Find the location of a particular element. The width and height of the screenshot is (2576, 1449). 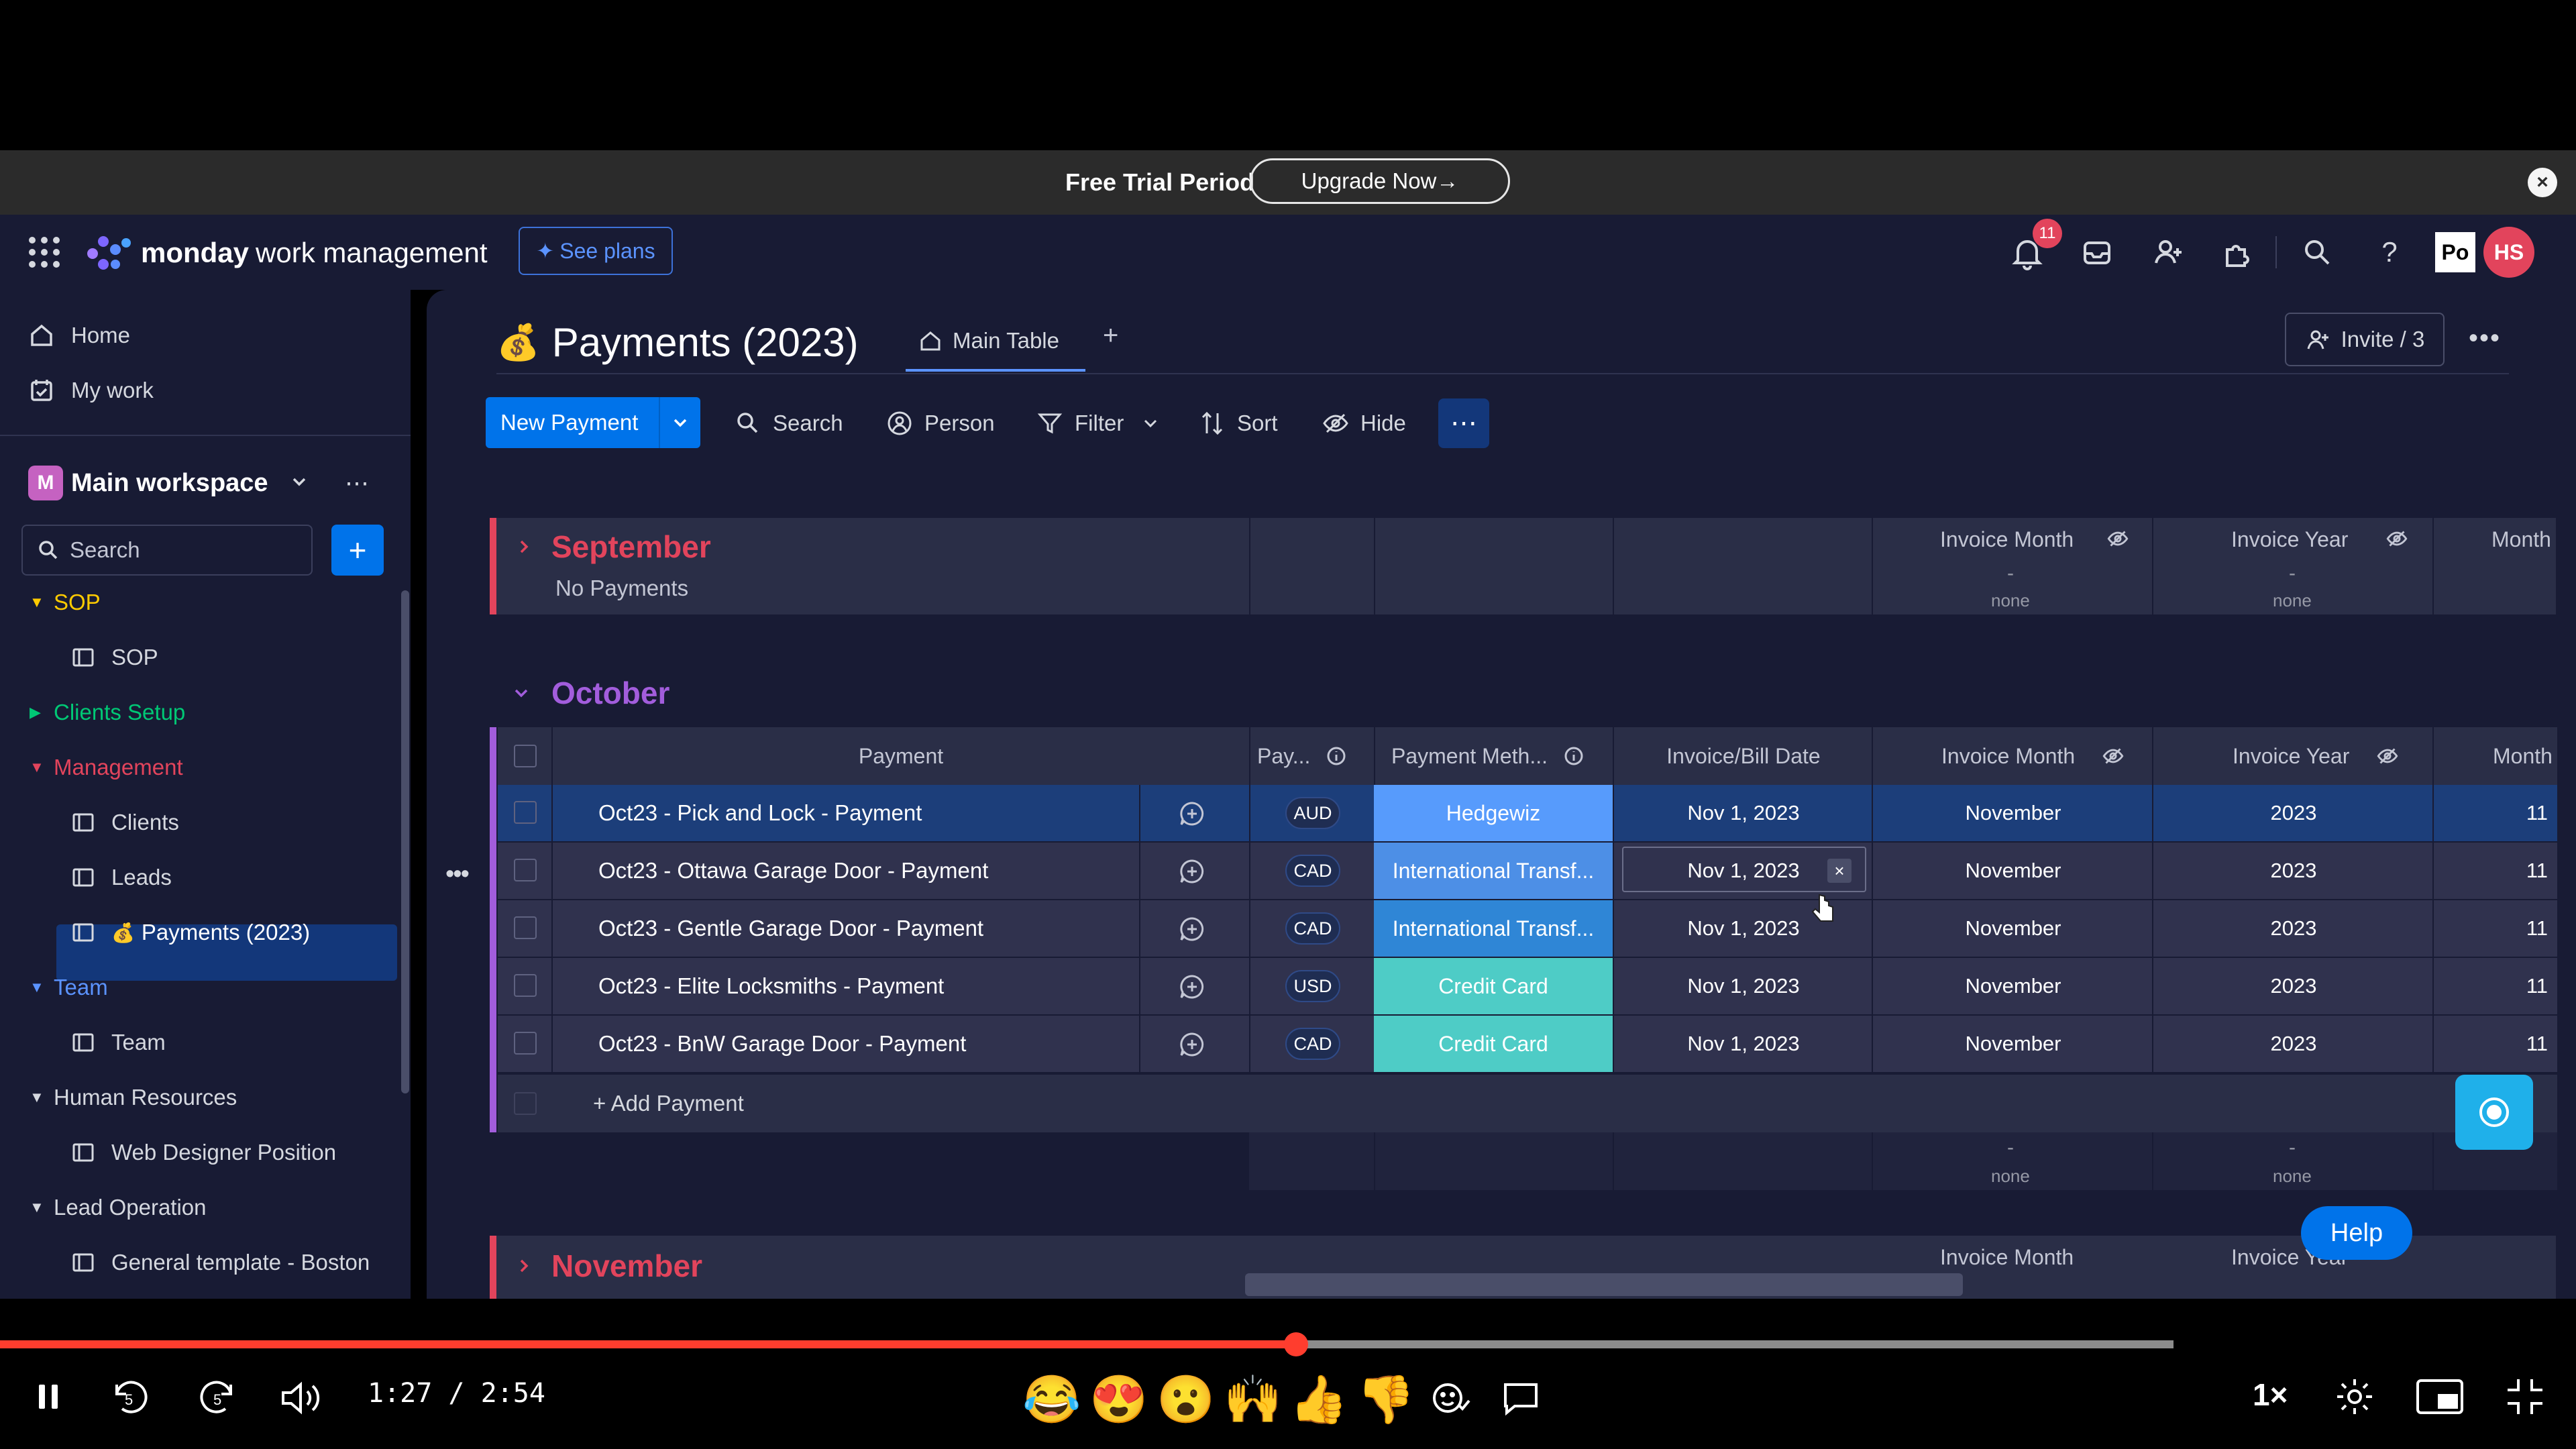

comment-icon is located at coordinates (1521, 1398).